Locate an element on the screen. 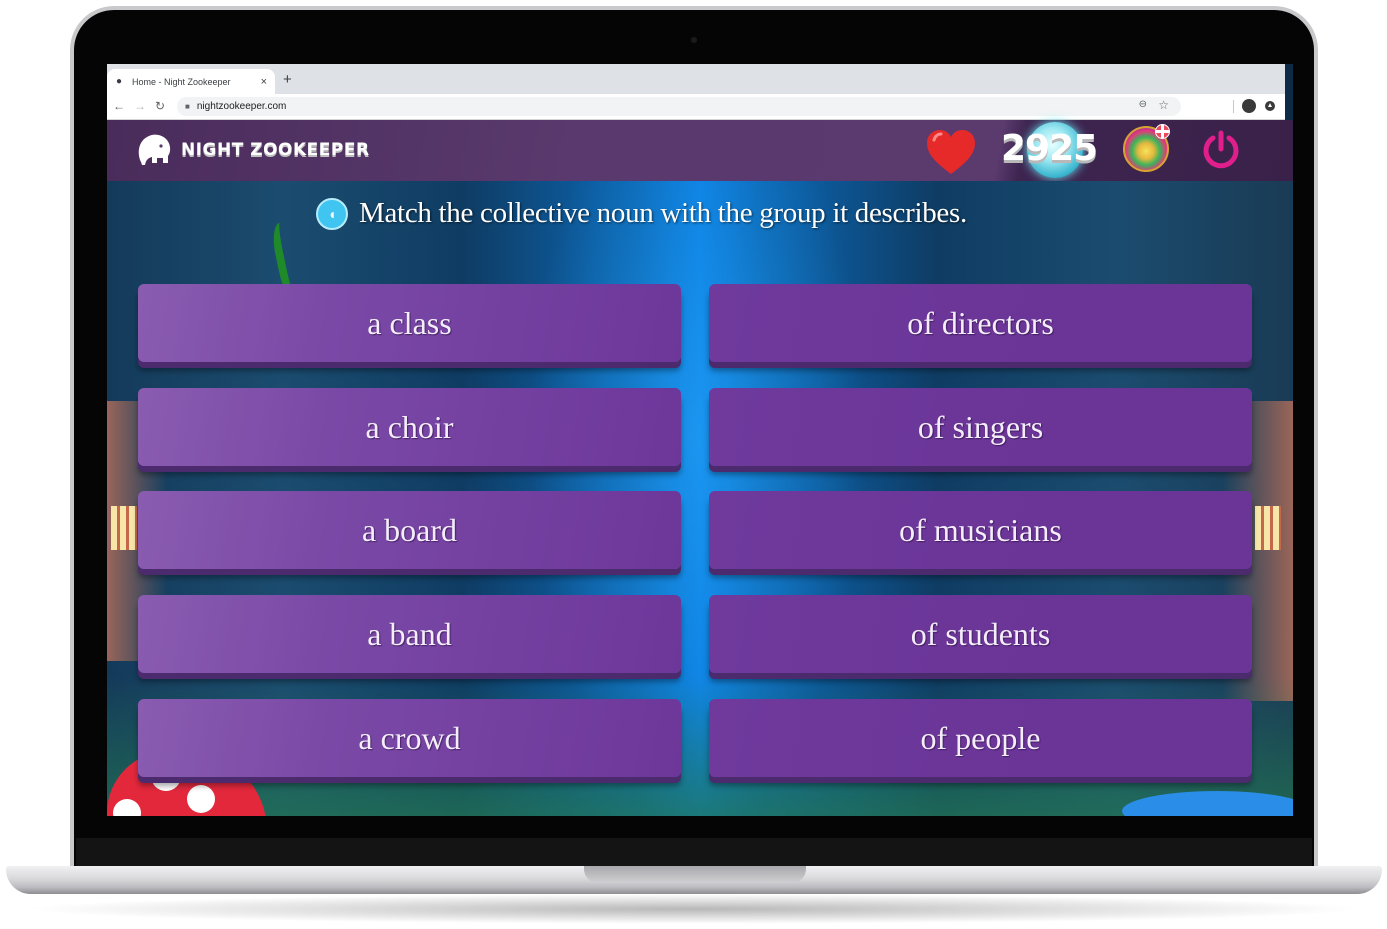  reload-icon: ↻ is located at coordinates (160, 106).